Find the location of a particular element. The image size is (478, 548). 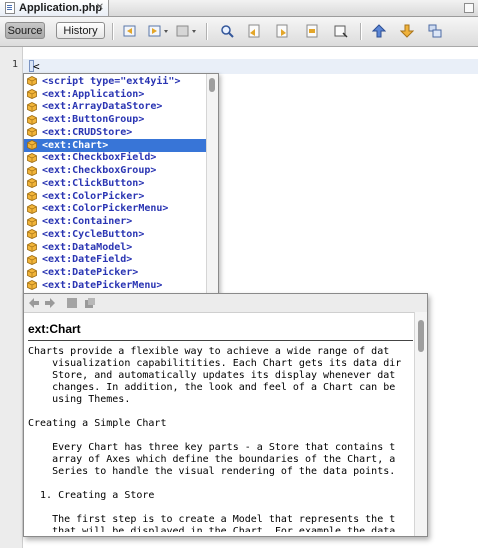

completion-item-label: <ext:ButtonGroup> is located at coordinates (93, 120).